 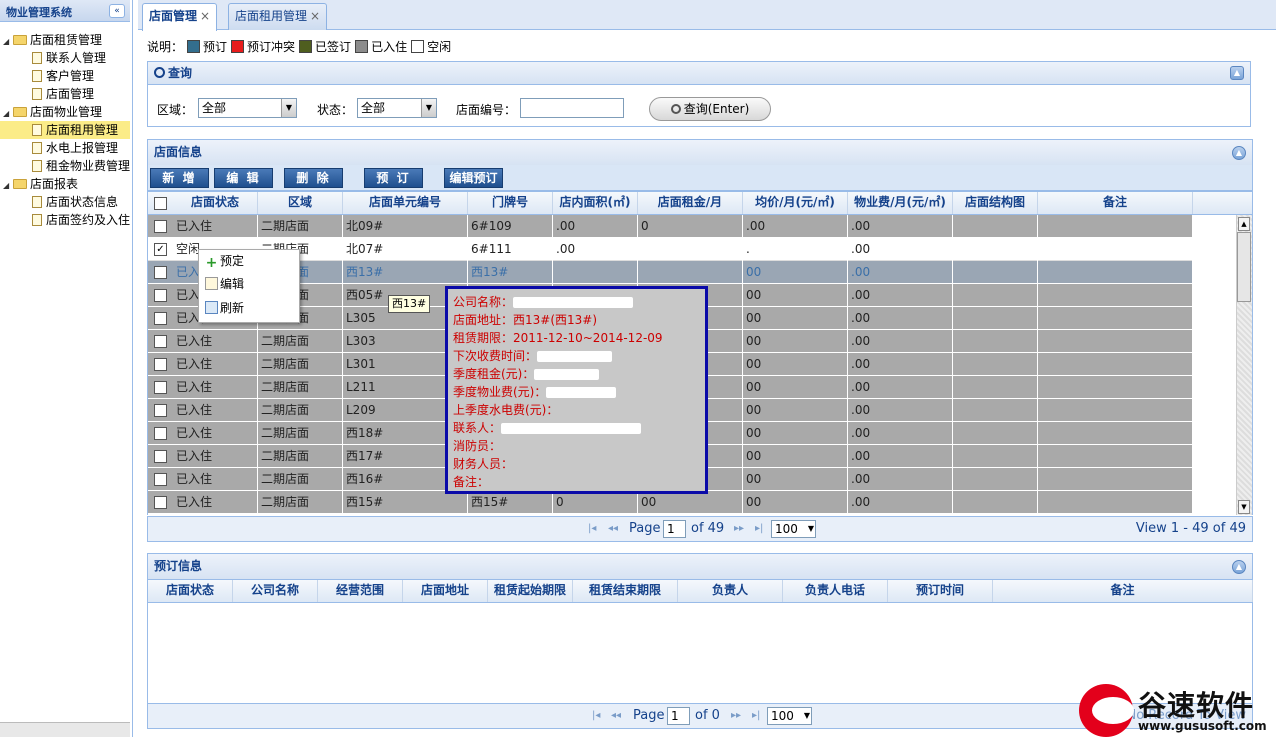 I want to click on delete-button: 删 除, so click(x=313, y=178).